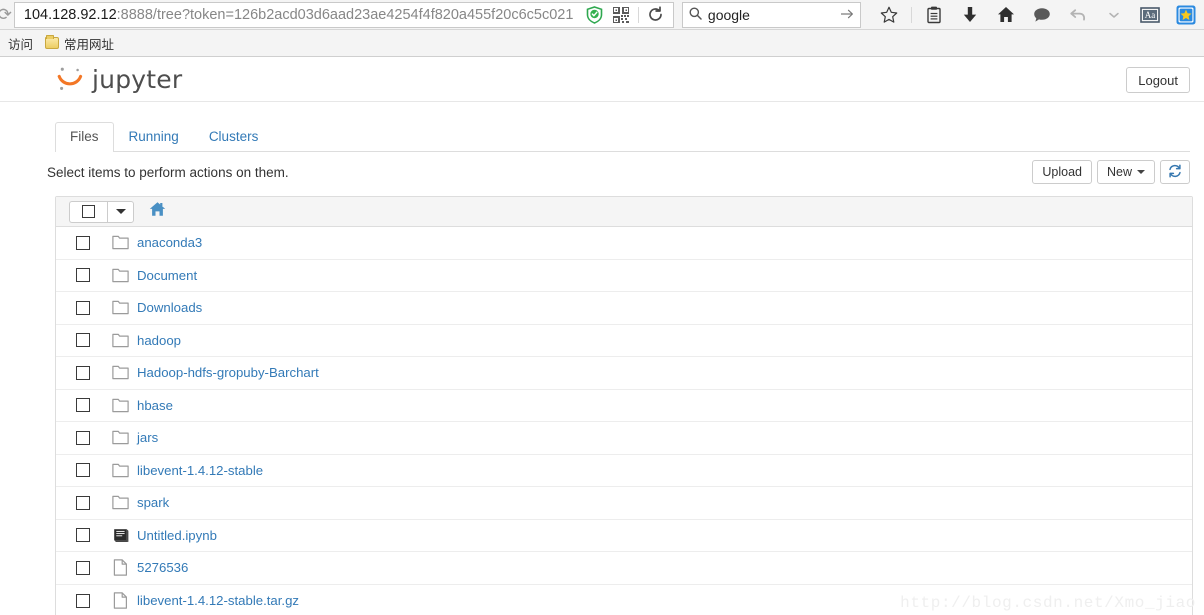  I want to click on files-toolbar-actions: Upload New, so click(1111, 172).